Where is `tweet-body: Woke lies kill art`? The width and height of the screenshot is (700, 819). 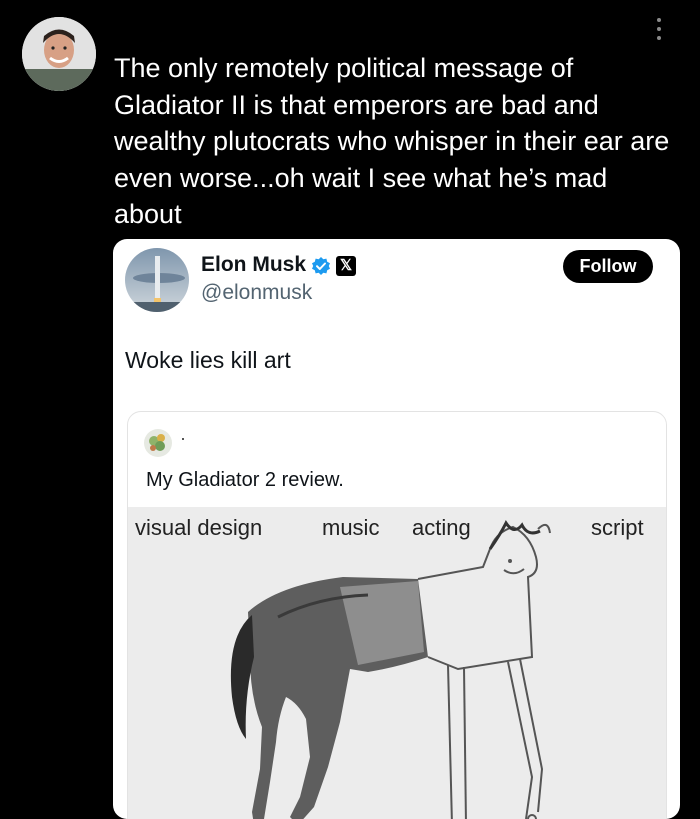 tweet-body: Woke lies kill art is located at coordinates (208, 360).